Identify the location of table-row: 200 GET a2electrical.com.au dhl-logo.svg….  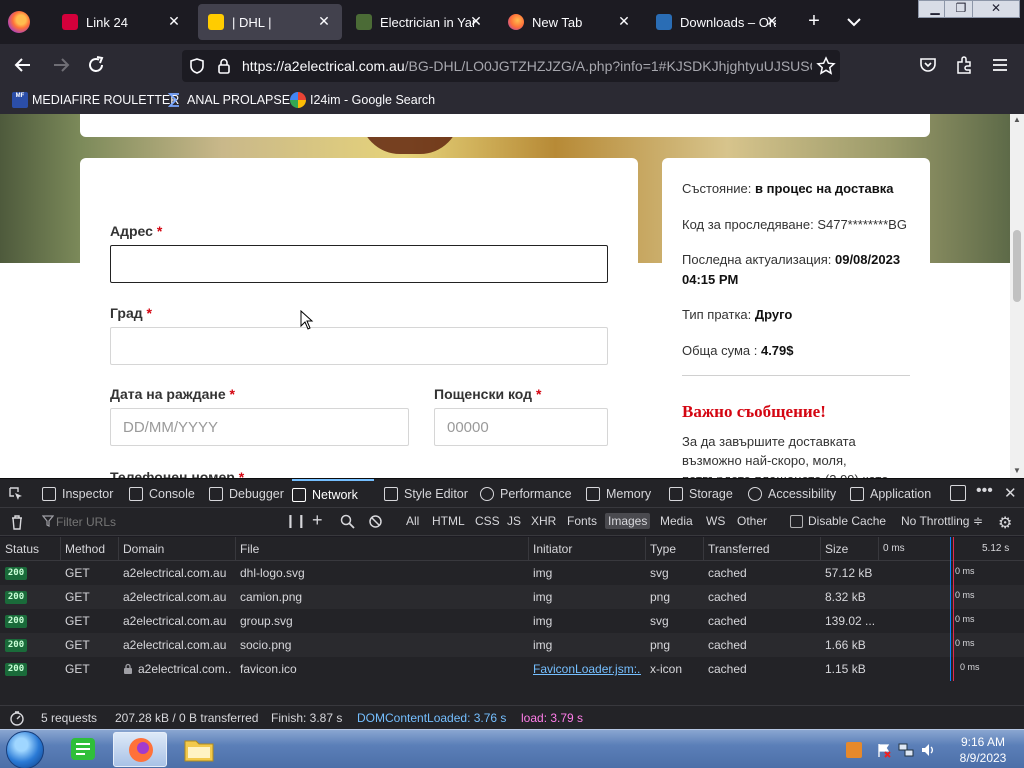
(512, 573).